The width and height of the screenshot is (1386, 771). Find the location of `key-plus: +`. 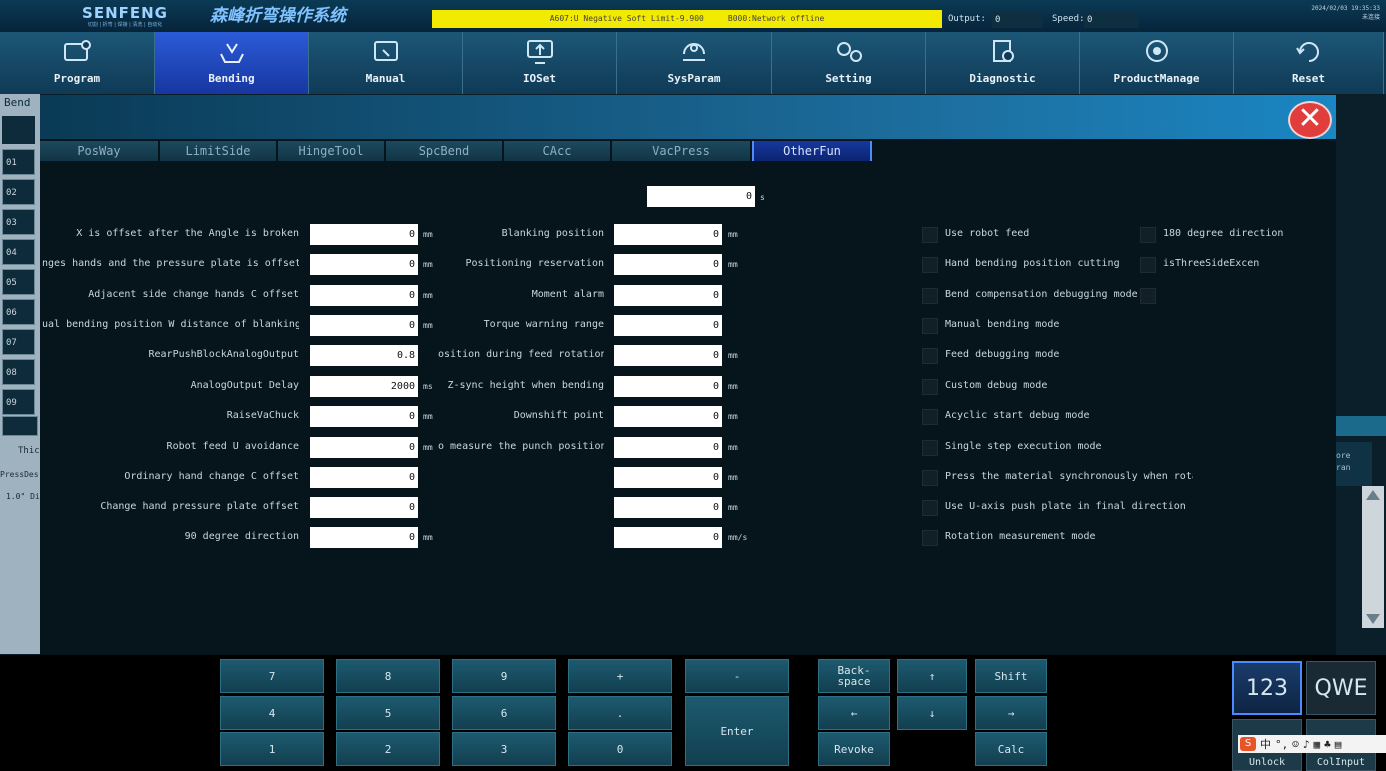

key-plus: + is located at coordinates (620, 676).